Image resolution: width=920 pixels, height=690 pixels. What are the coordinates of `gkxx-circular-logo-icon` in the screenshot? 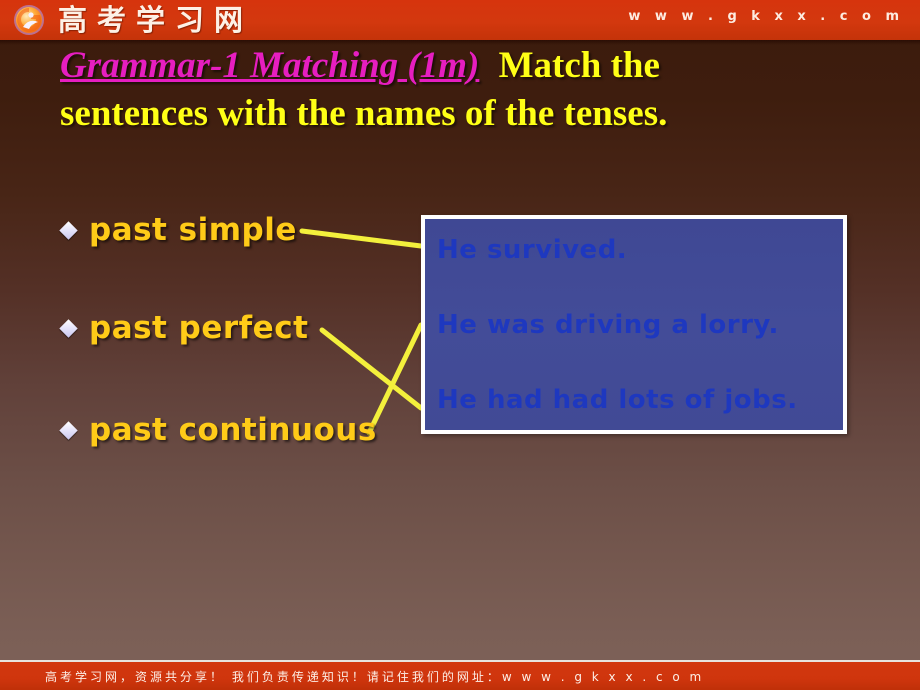 It's located at (29, 20).